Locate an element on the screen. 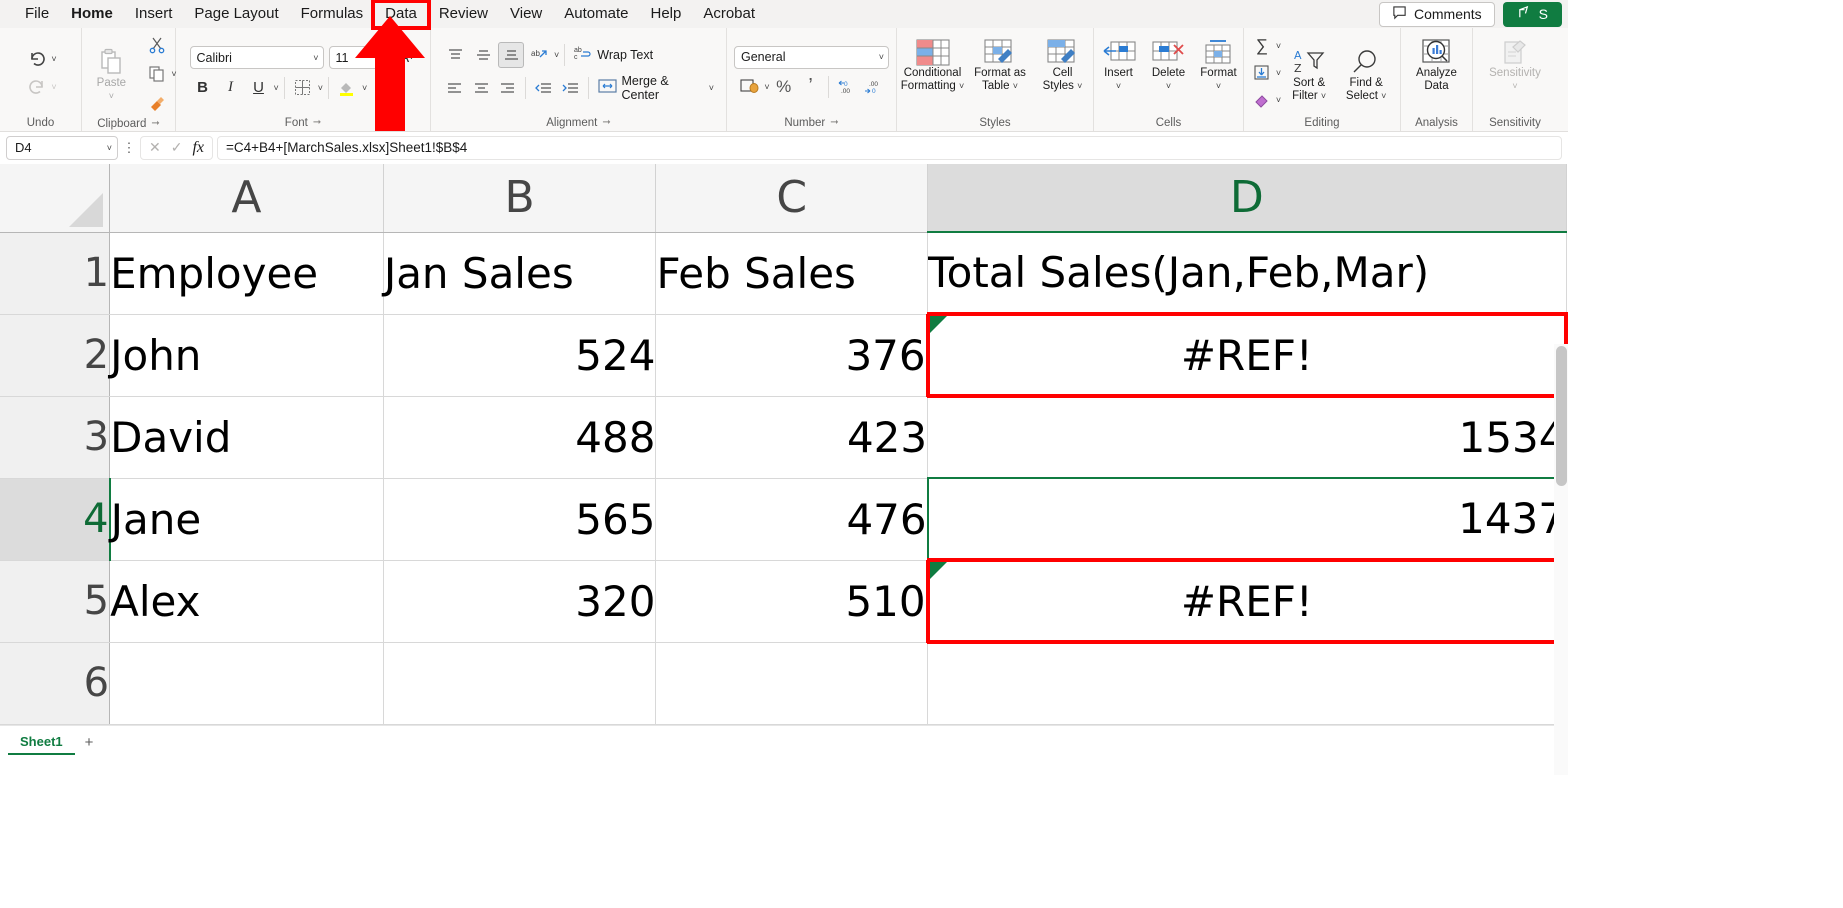 This screenshot has width=1843, height=908. percent-style-button: % is located at coordinates (784, 87).